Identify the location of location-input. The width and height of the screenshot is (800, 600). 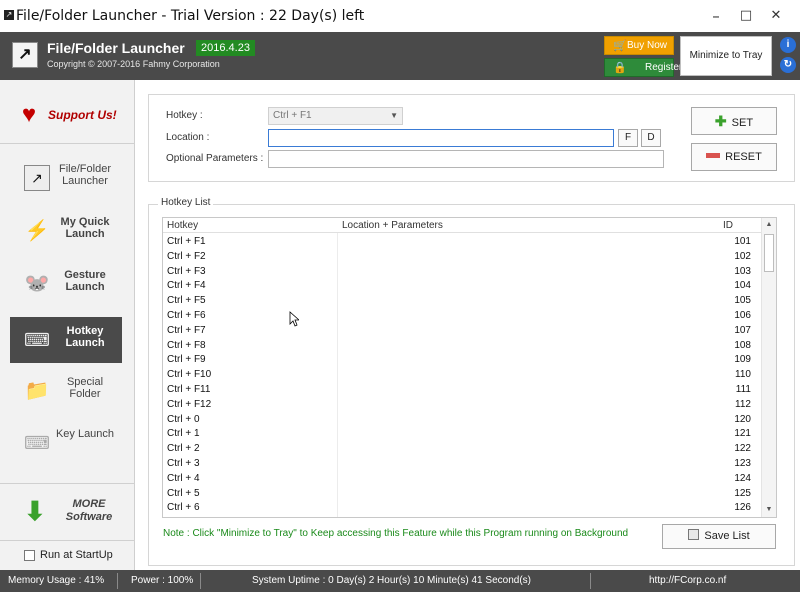
(441, 138).